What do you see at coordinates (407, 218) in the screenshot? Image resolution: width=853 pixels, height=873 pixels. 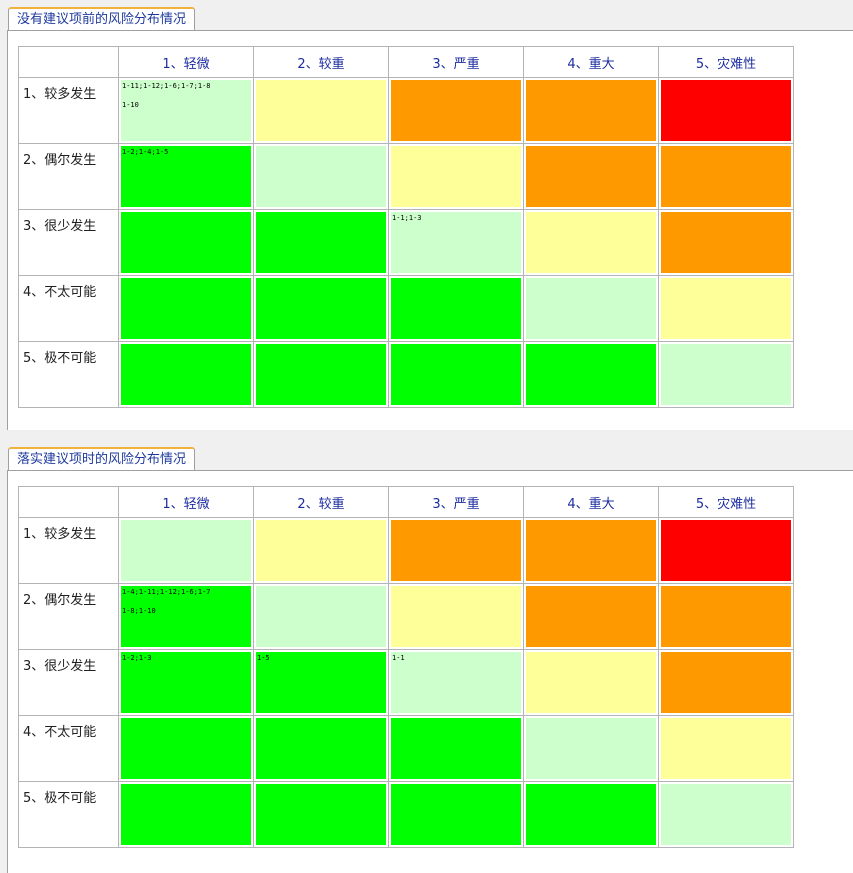 I see `risk-item-ids: 1-1;1-3` at bounding box center [407, 218].